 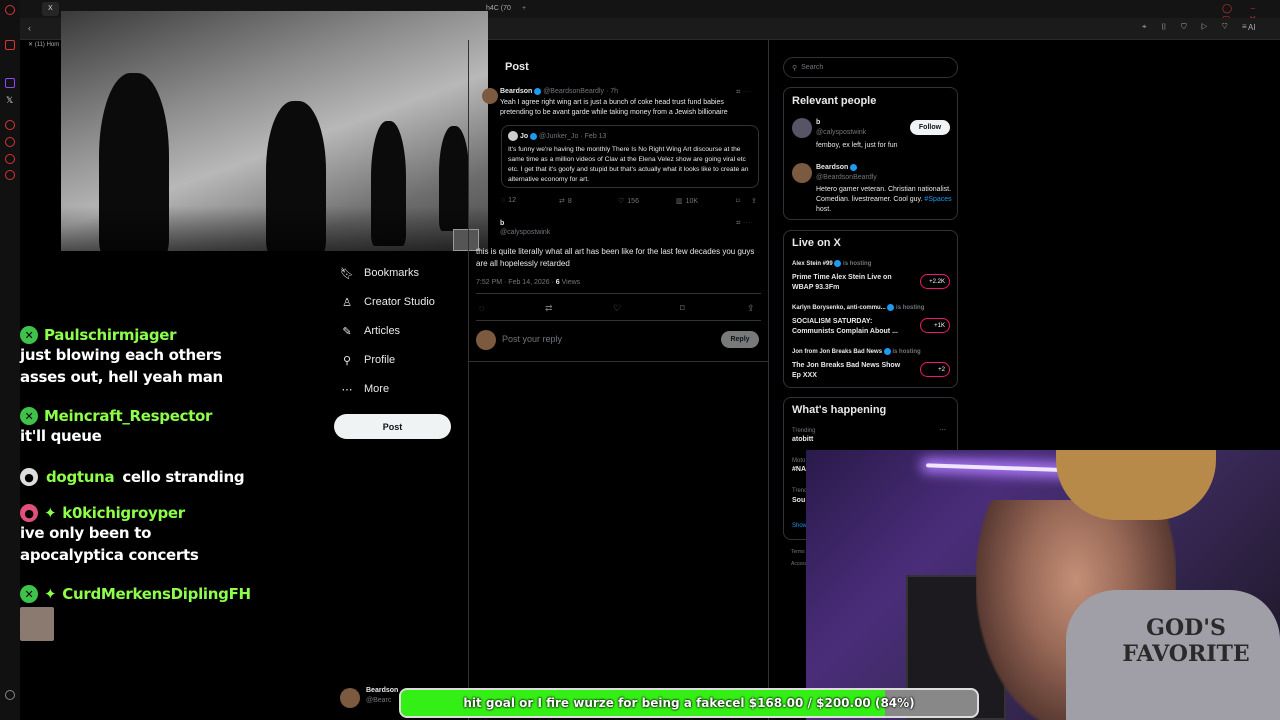 I want to click on opera-icon, so click(x=10, y=10).